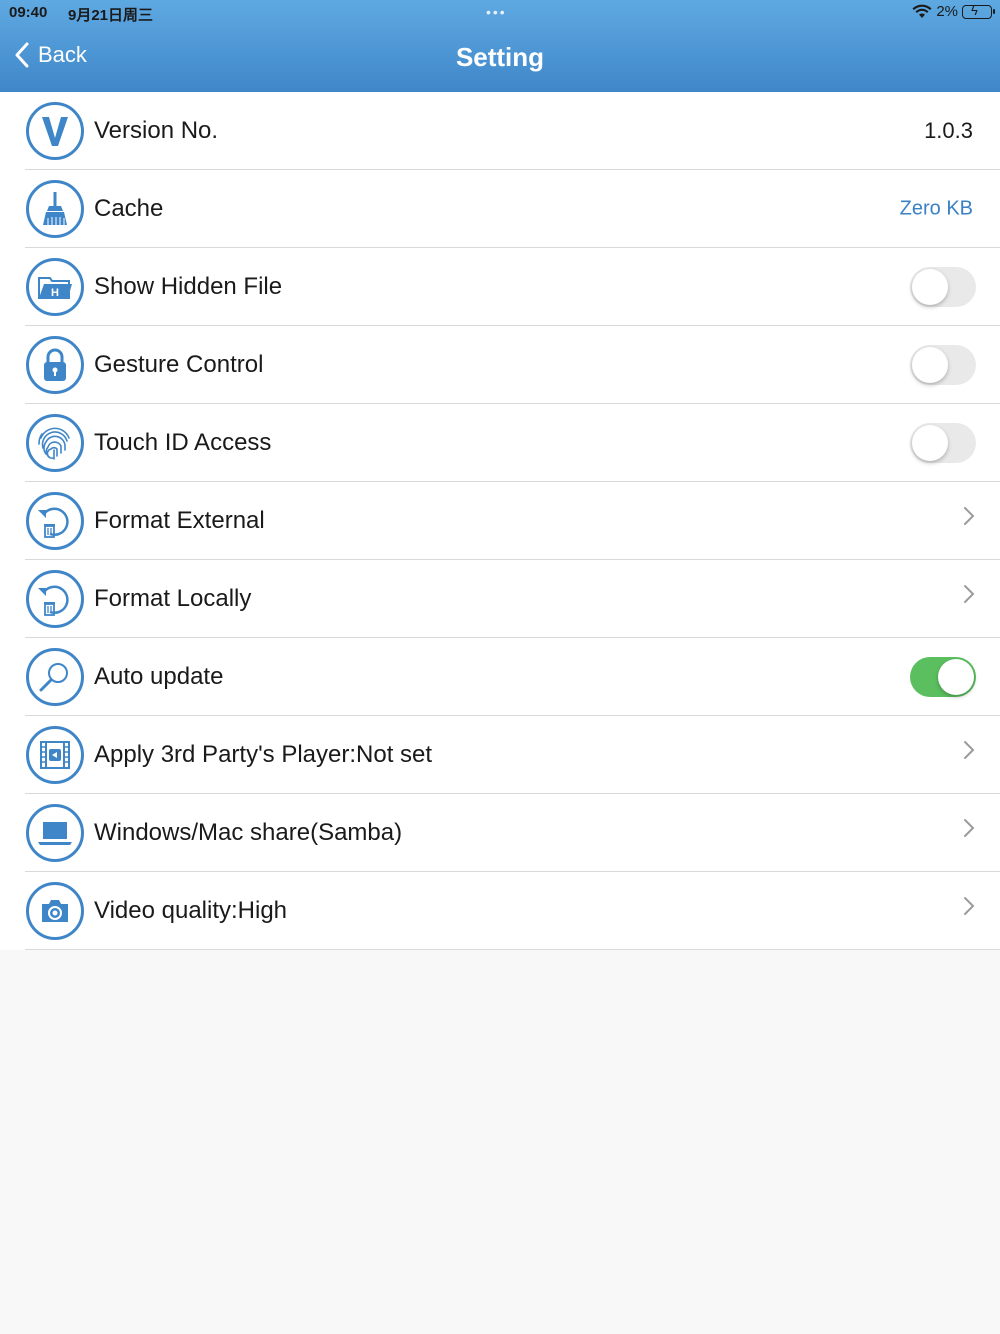  I want to click on cache-label: Cache, so click(129, 208).